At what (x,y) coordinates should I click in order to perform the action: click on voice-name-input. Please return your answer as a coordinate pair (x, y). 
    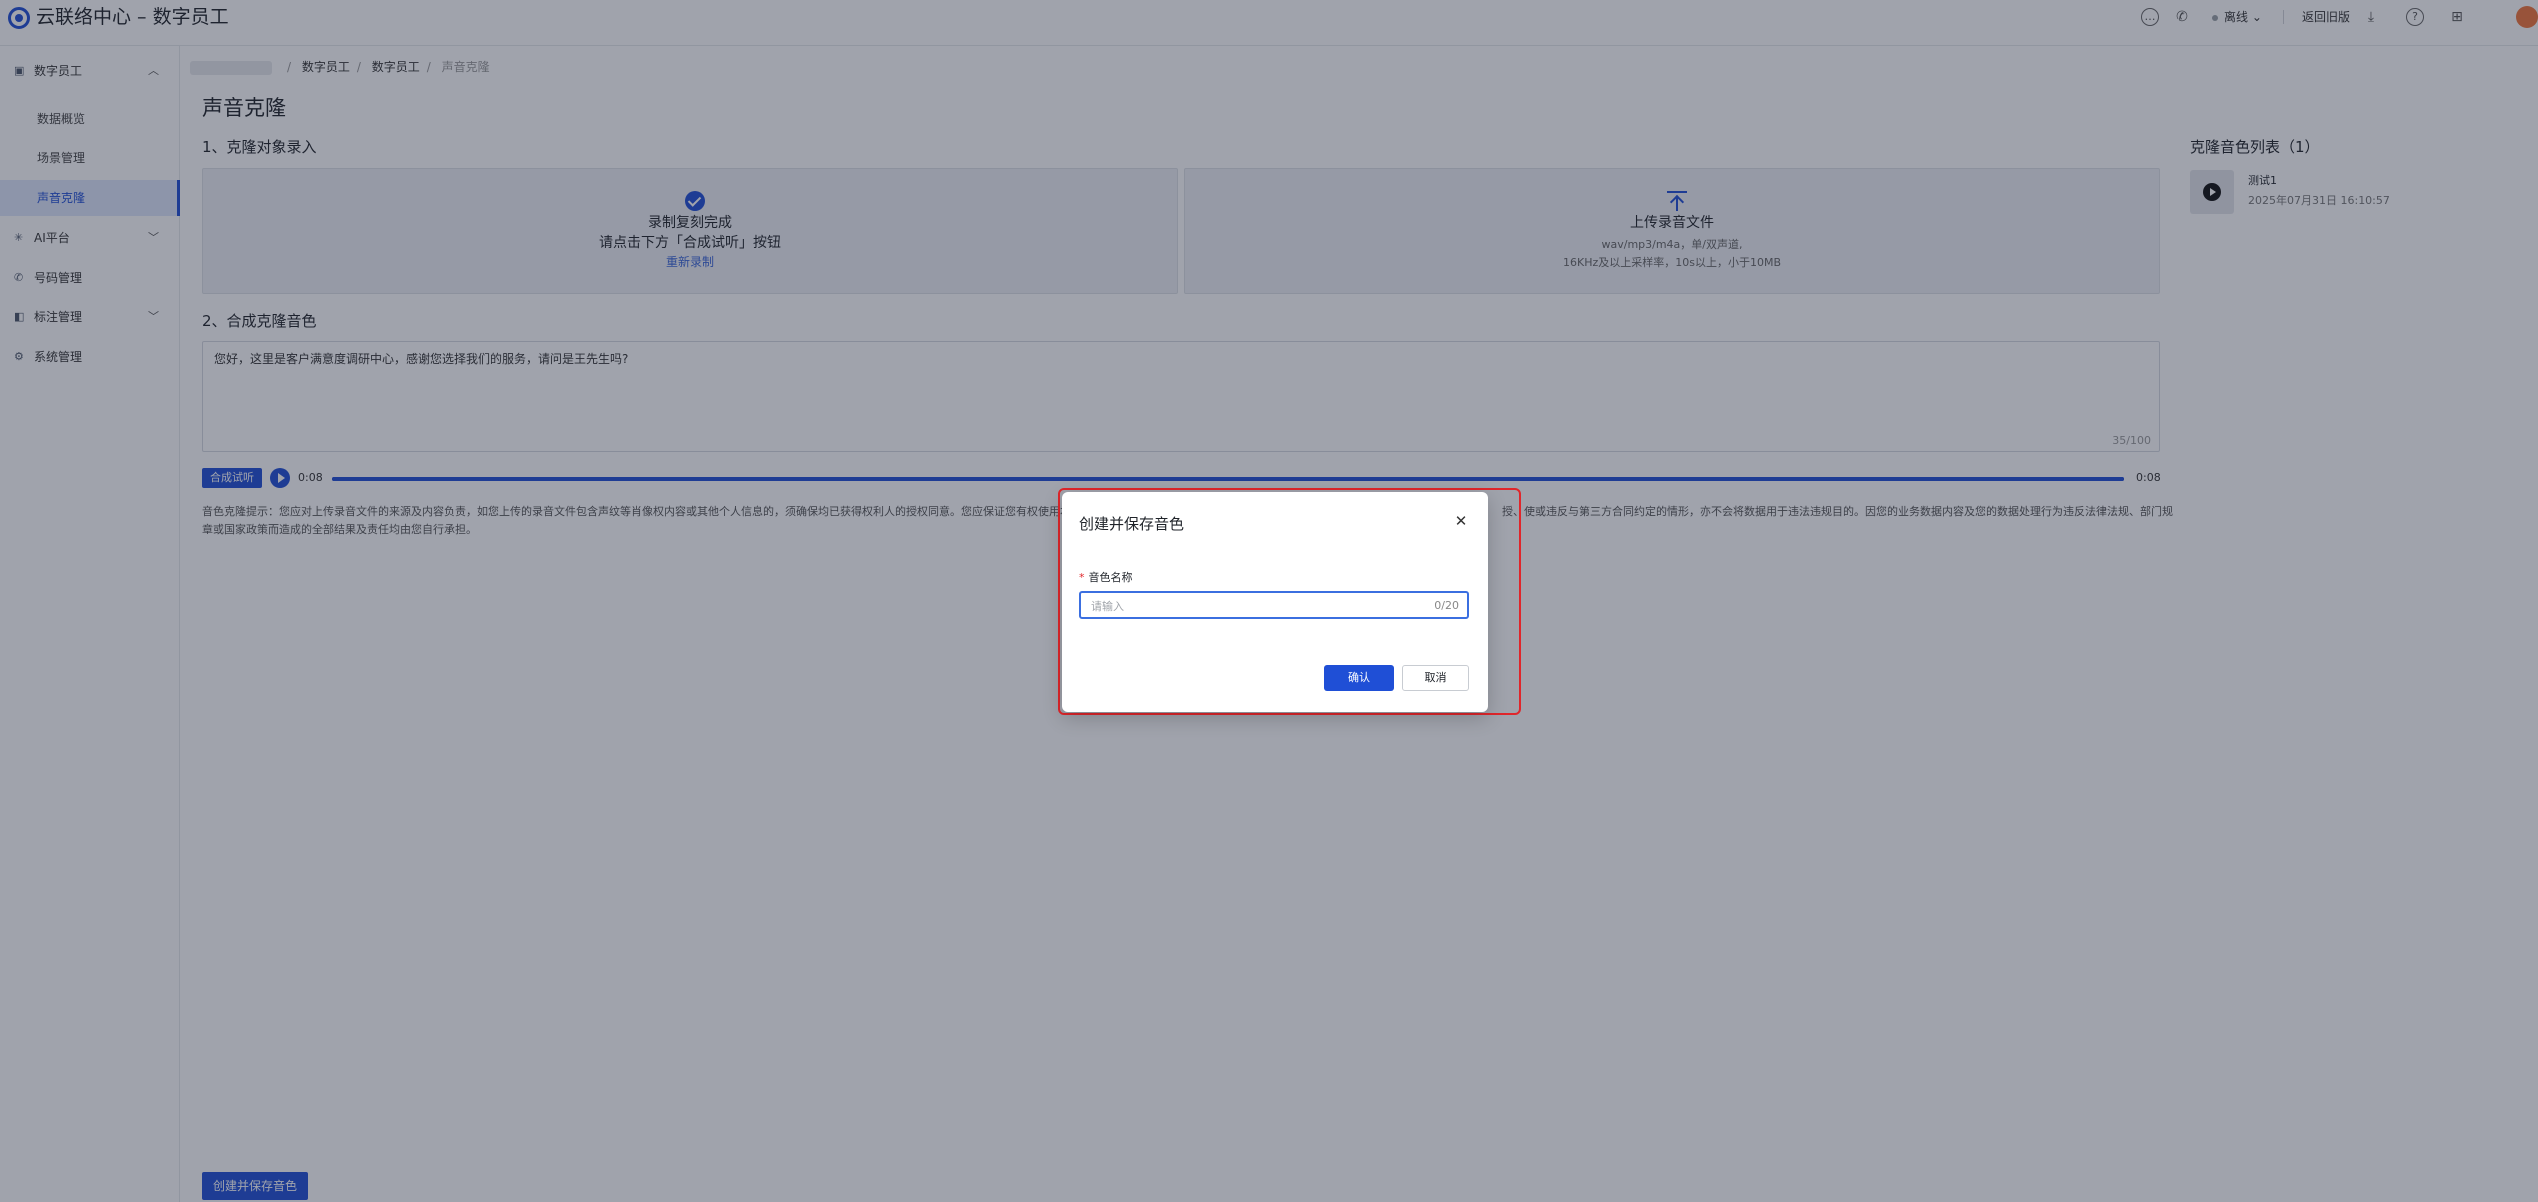
    Looking at the image, I should click on (1251, 606).